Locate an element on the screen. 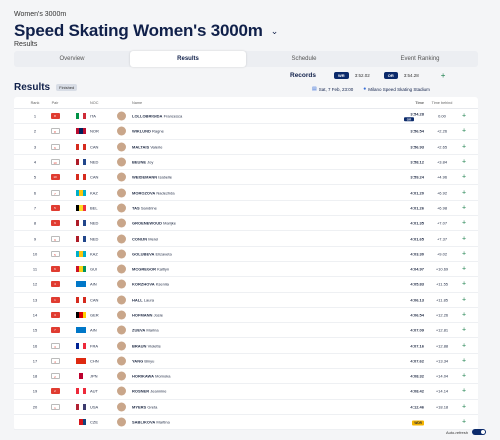  athlete-name: YANG Binyu is located at coordinates (143, 360).